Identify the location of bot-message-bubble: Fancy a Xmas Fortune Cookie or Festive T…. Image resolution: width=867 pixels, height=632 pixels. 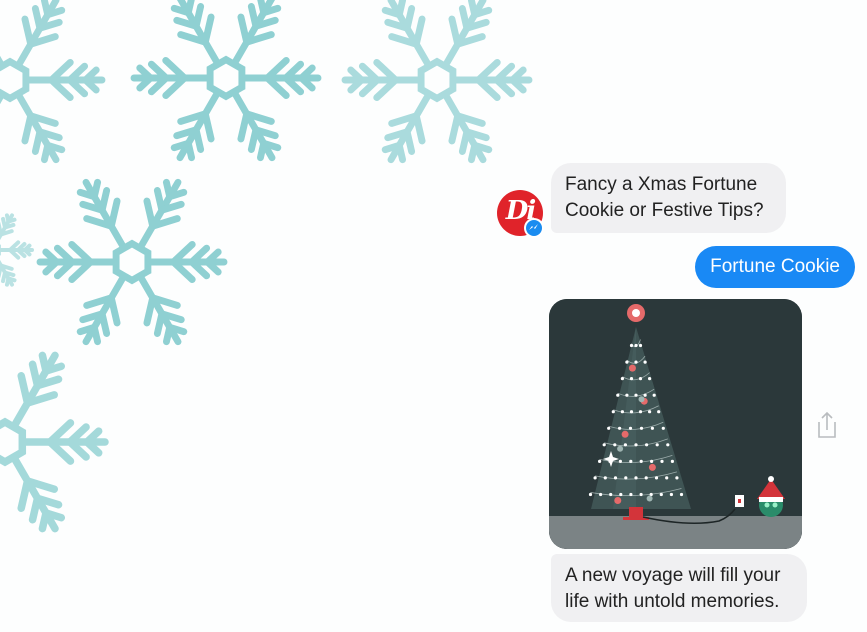
(668, 198).